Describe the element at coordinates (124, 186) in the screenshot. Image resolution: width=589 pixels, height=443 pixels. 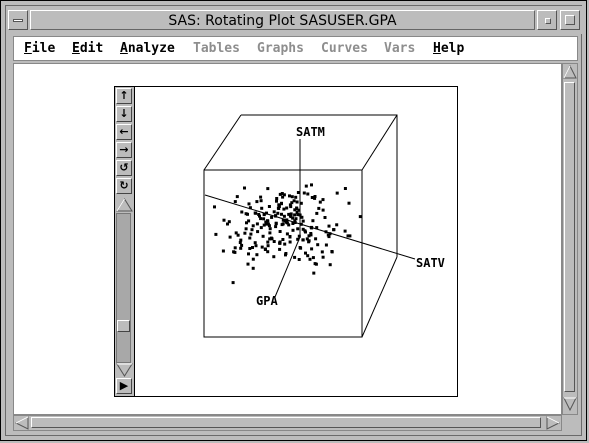
I see `rotate-cw-button: ↻` at that location.